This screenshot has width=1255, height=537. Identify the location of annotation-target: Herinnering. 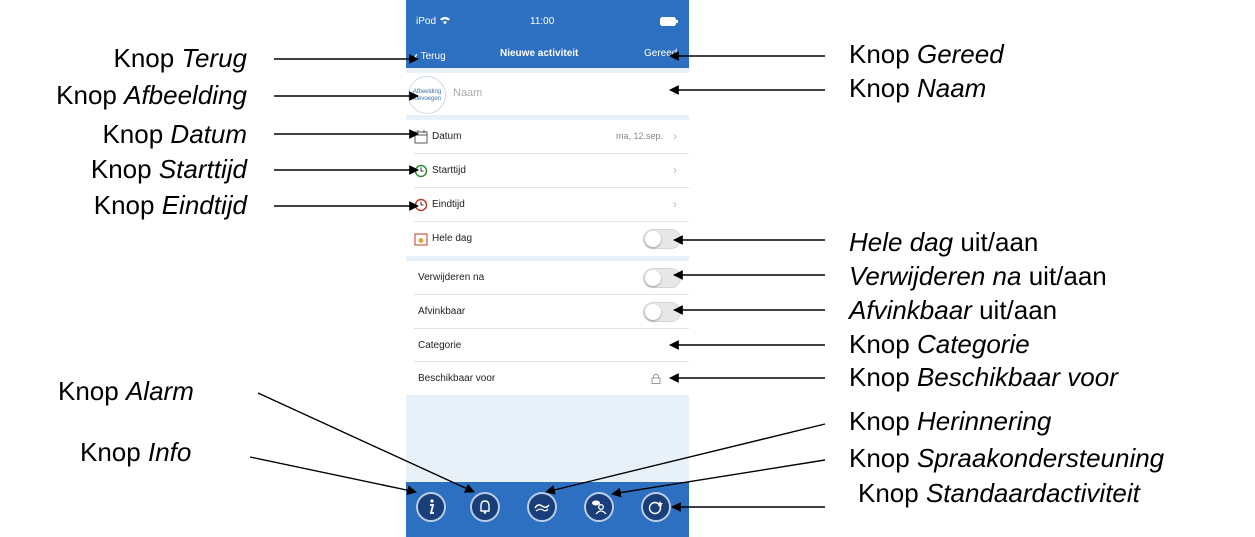
(984, 421).